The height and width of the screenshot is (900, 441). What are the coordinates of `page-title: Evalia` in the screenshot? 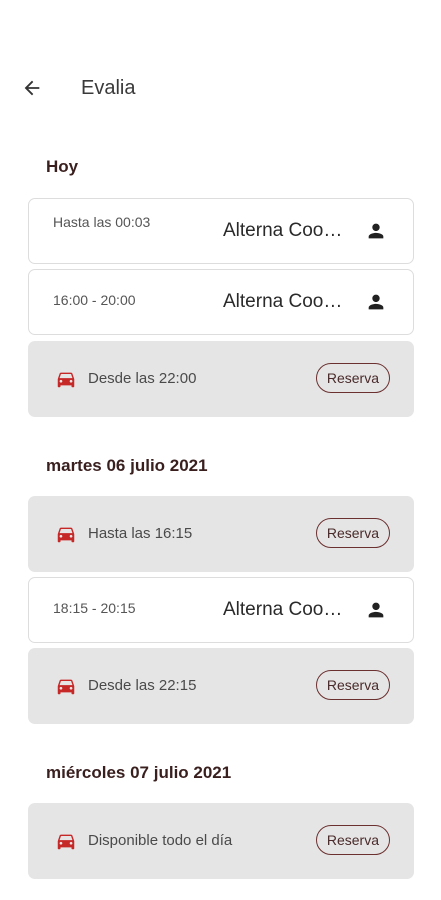 It's located at (108, 88).